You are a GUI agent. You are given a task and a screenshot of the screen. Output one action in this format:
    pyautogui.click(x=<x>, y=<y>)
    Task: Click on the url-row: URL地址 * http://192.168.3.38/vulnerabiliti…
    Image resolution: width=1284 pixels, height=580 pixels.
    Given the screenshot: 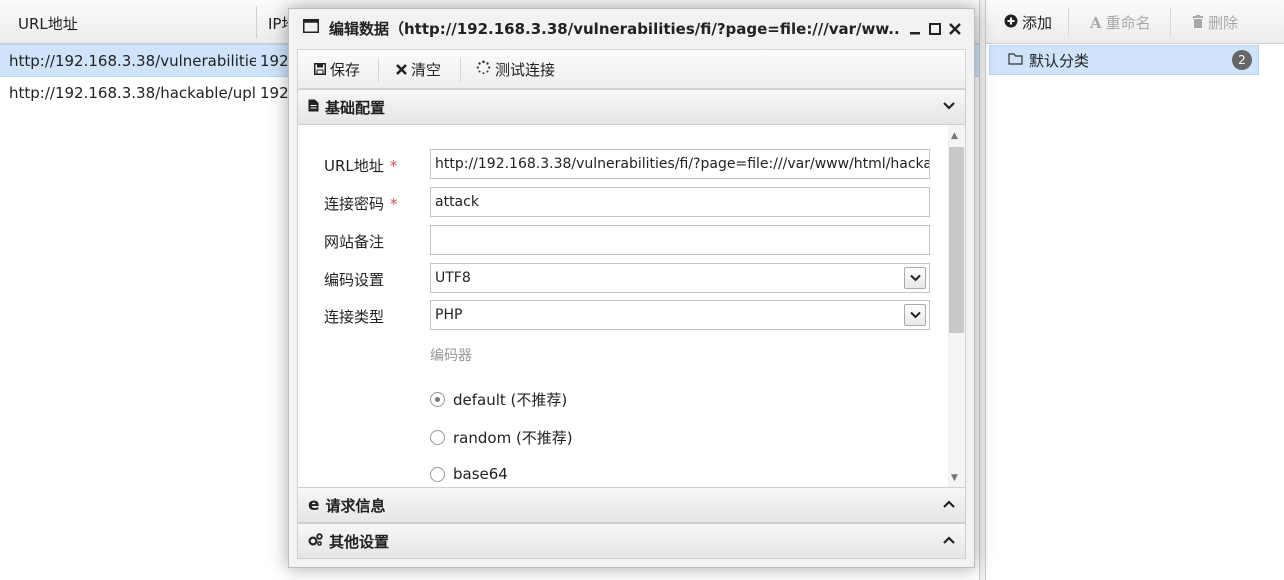 What is the action you would take?
    pyautogui.click(x=618, y=164)
    